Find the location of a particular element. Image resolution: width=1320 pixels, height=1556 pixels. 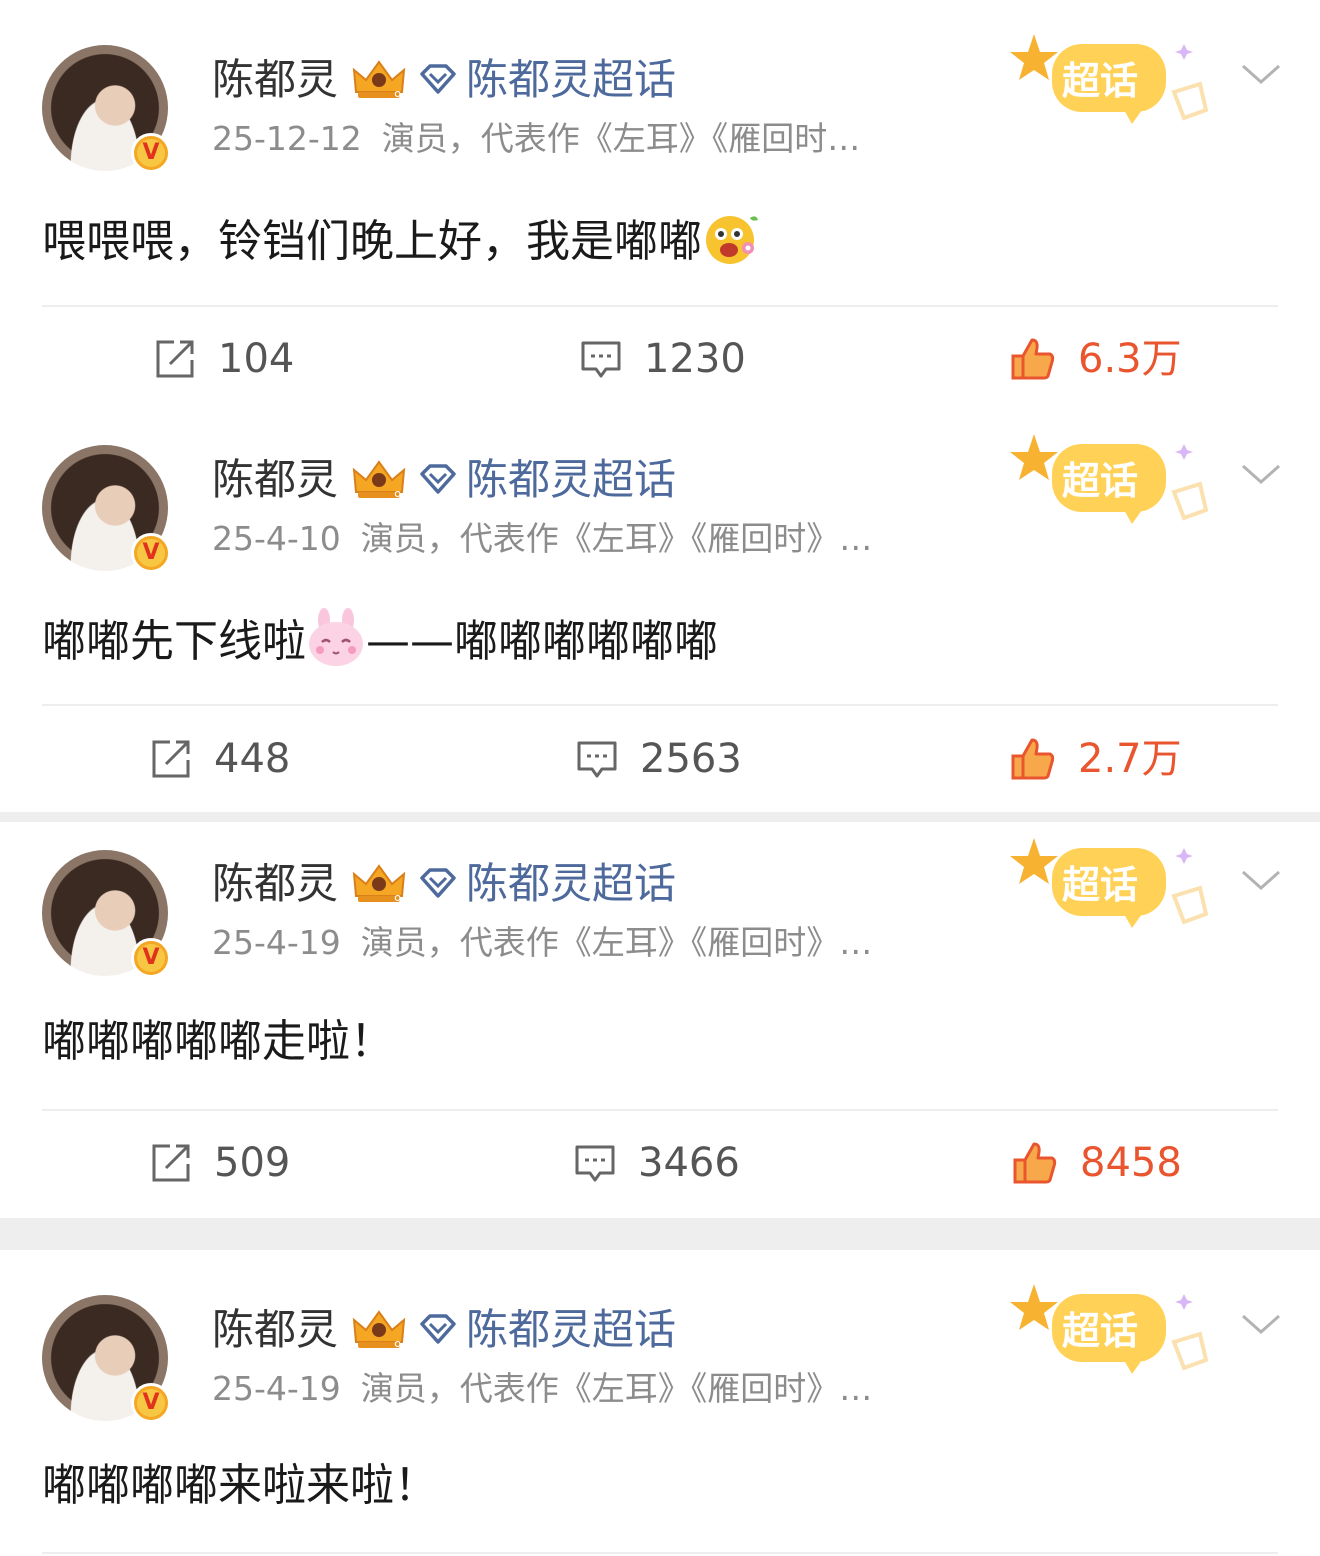

laughing-flower-emoji-icon is located at coordinates (732, 240).